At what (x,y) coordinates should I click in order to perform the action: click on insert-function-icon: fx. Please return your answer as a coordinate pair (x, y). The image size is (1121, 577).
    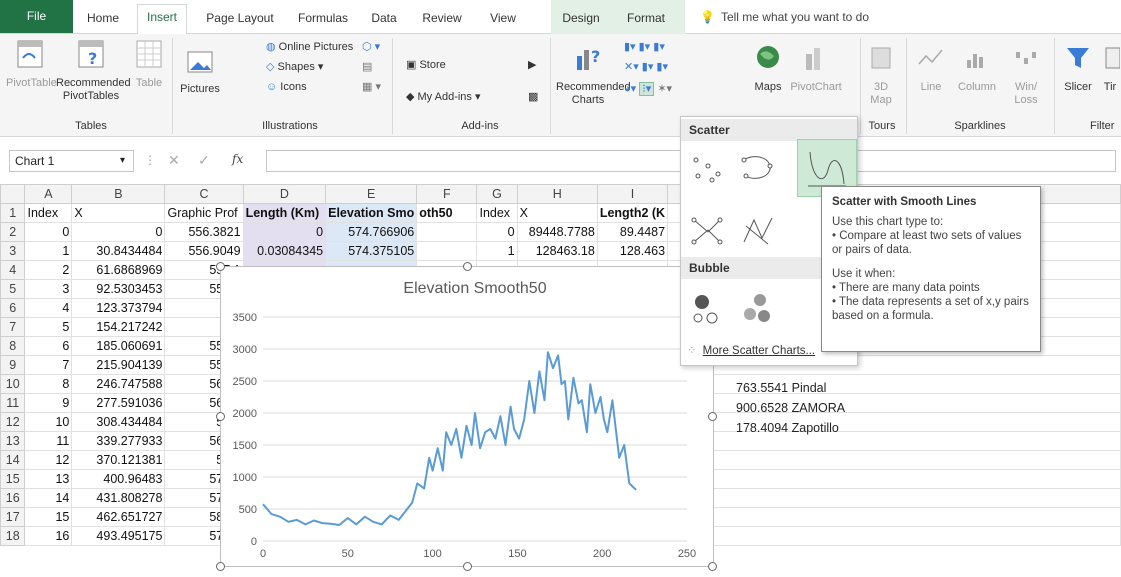
    Looking at the image, I should click on (237, 159).